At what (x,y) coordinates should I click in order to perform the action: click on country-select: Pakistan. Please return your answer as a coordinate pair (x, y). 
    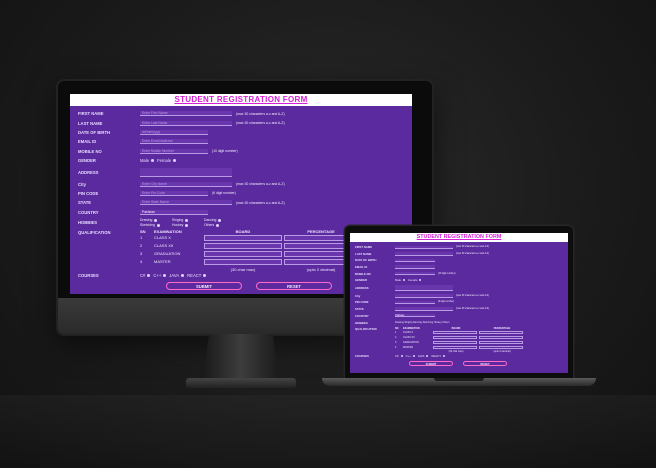
    Looking at the image, I should click on (174, 212).